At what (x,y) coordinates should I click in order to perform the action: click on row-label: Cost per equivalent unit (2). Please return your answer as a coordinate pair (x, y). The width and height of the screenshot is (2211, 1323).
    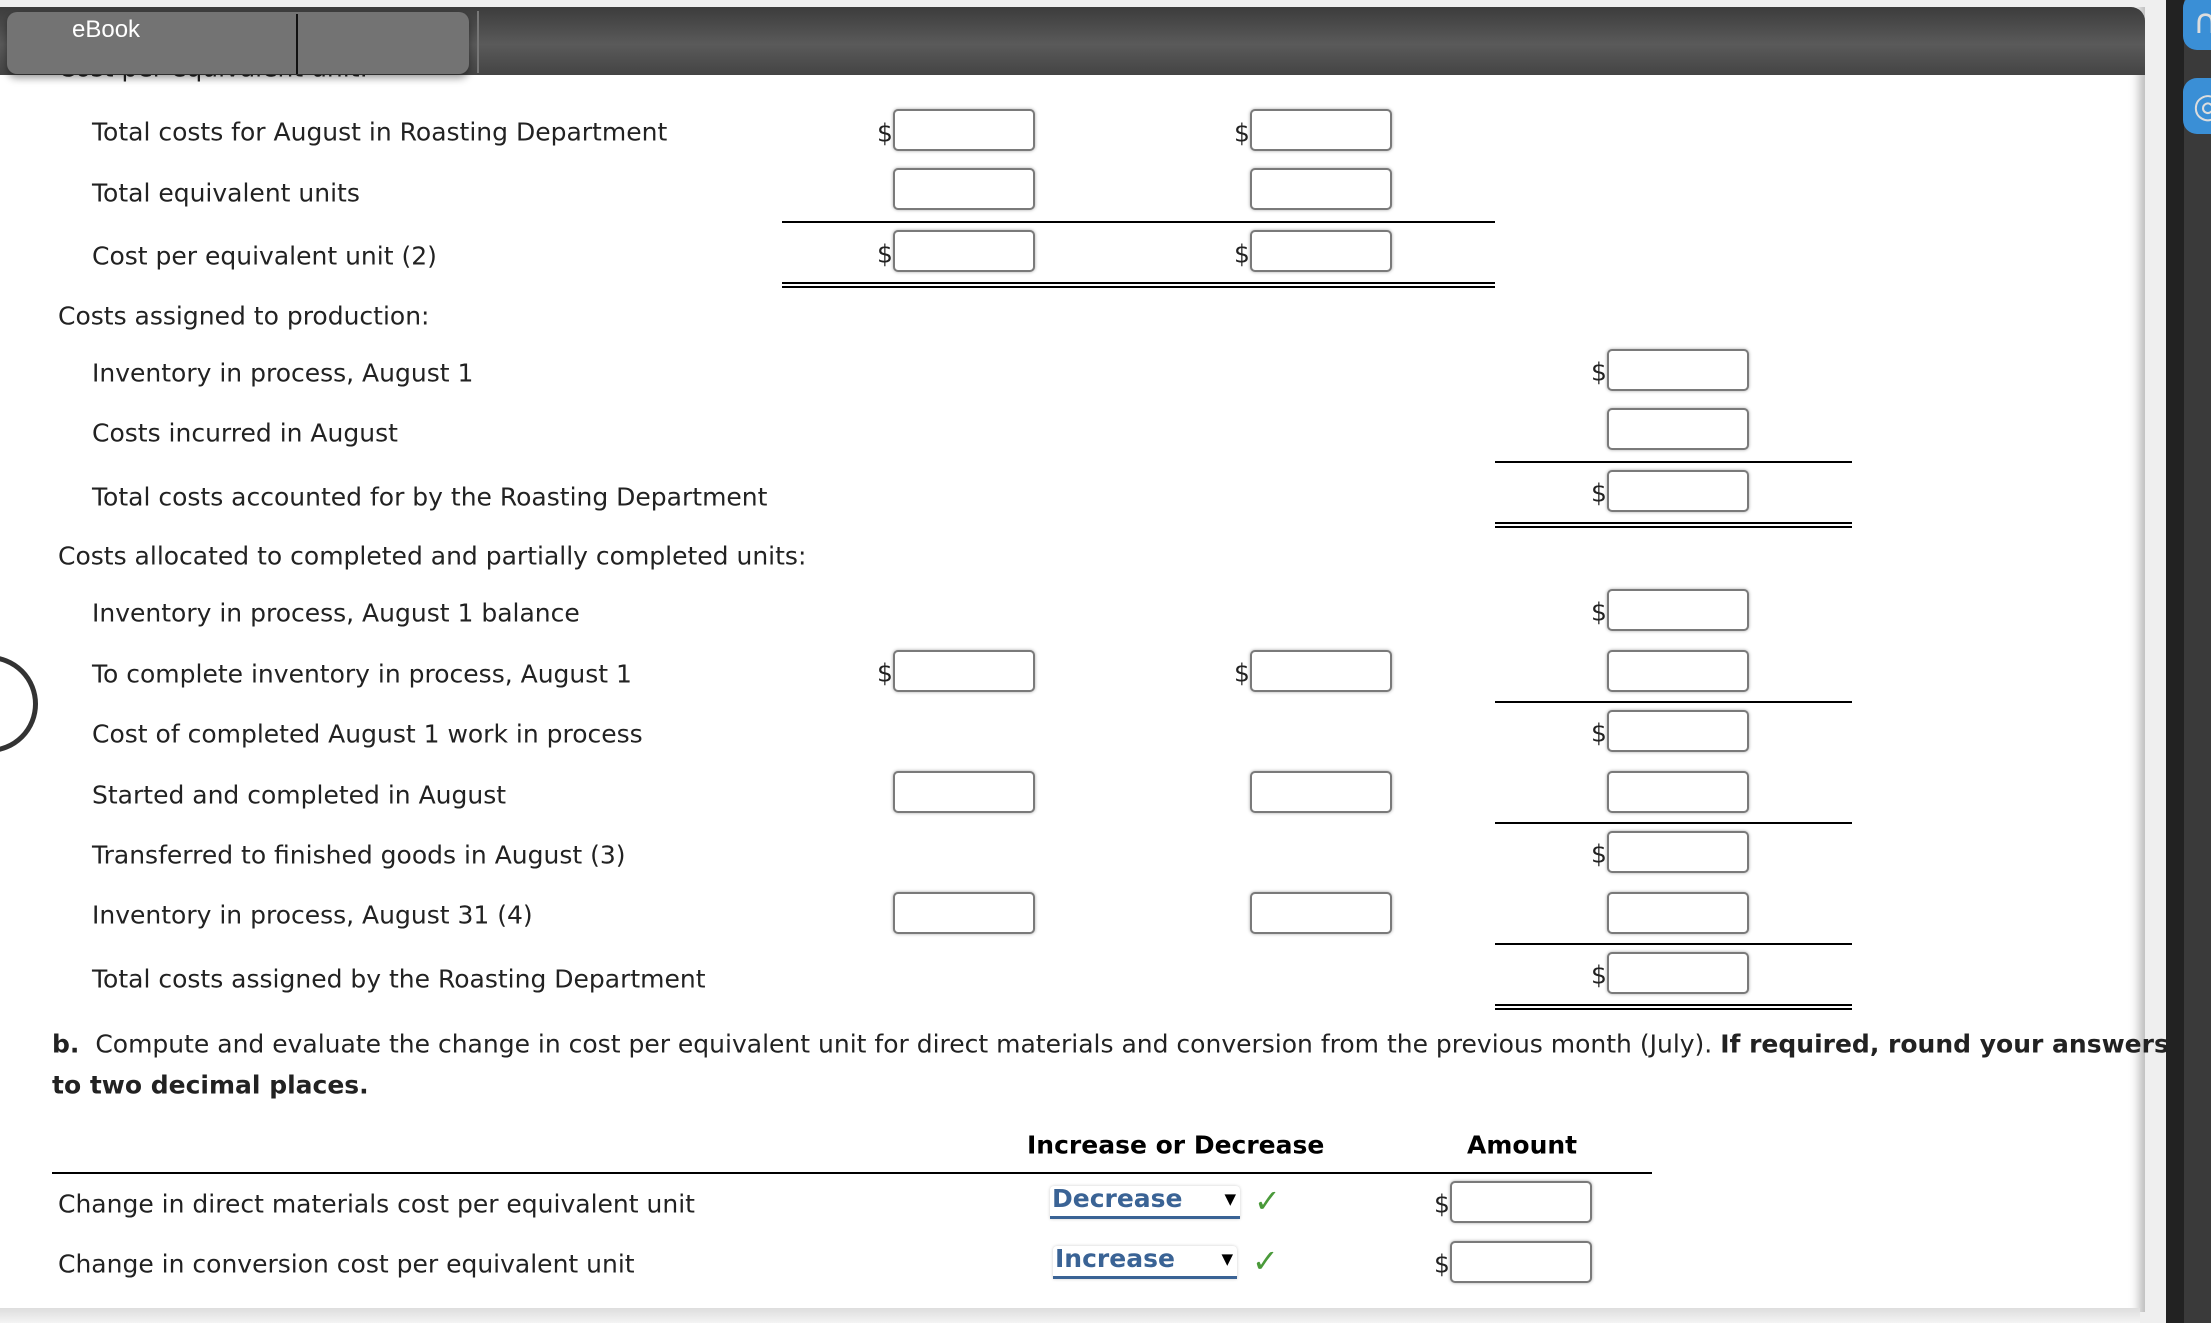
    Looking at the image, I should click on (264, 256).